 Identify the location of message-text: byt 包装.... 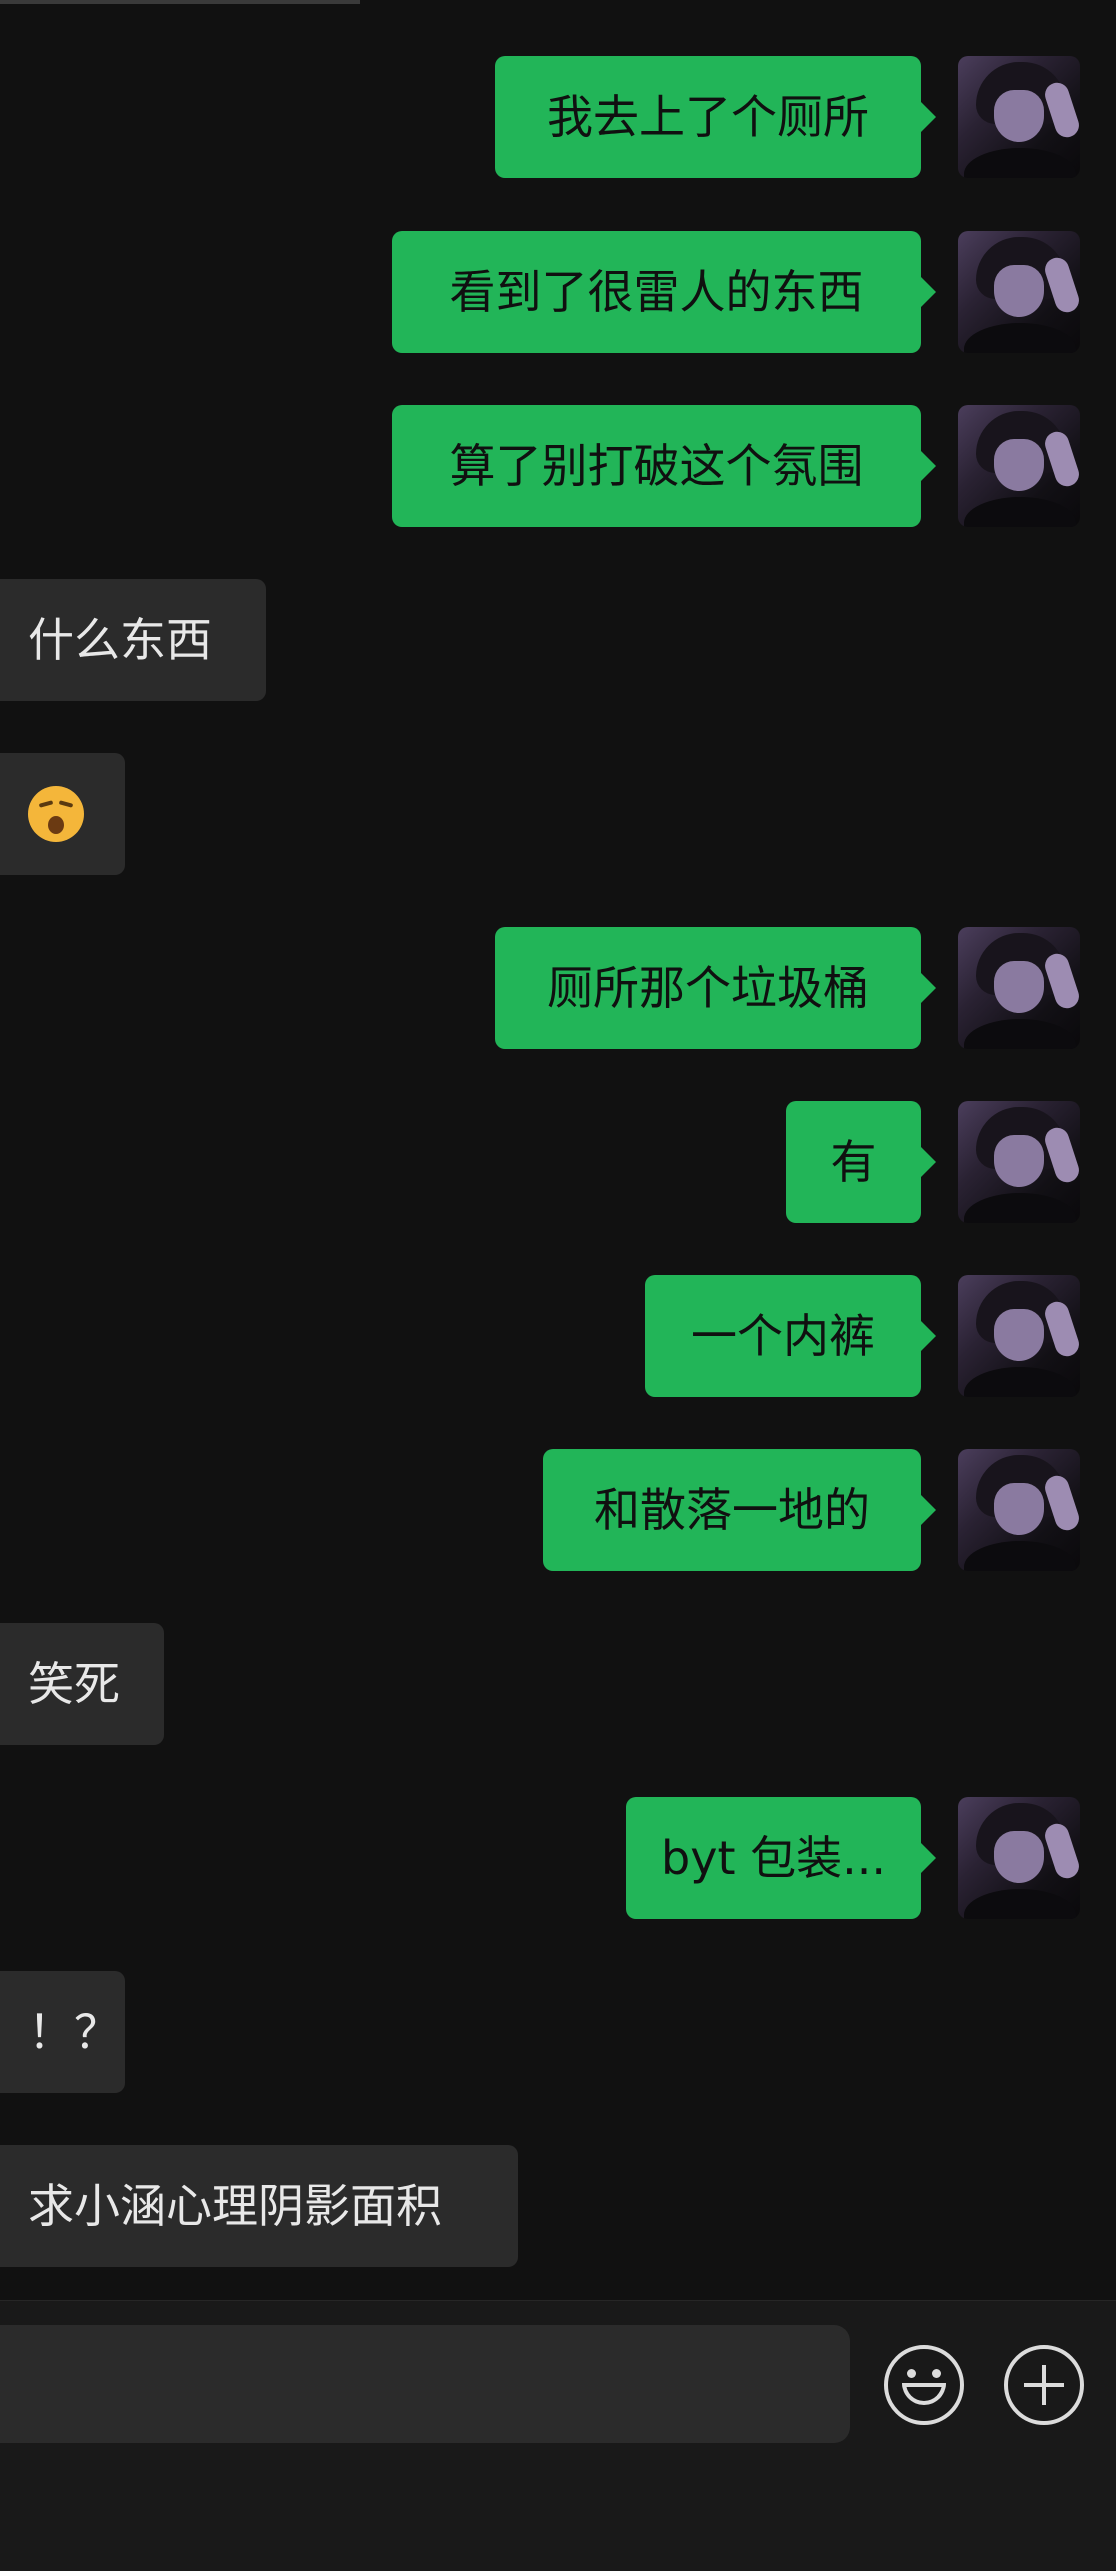
(773, 1858).